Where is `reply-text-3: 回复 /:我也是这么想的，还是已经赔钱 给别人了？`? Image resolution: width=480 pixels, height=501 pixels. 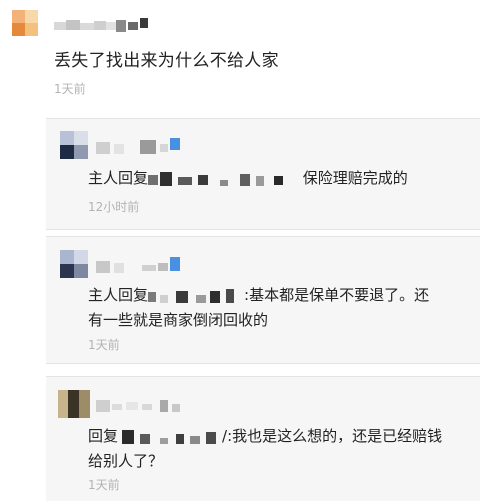
reply-text-3: 回复 /:我也是这么想的，还是已经赔钱 给别人了？ is located at coordinates (265, 449).